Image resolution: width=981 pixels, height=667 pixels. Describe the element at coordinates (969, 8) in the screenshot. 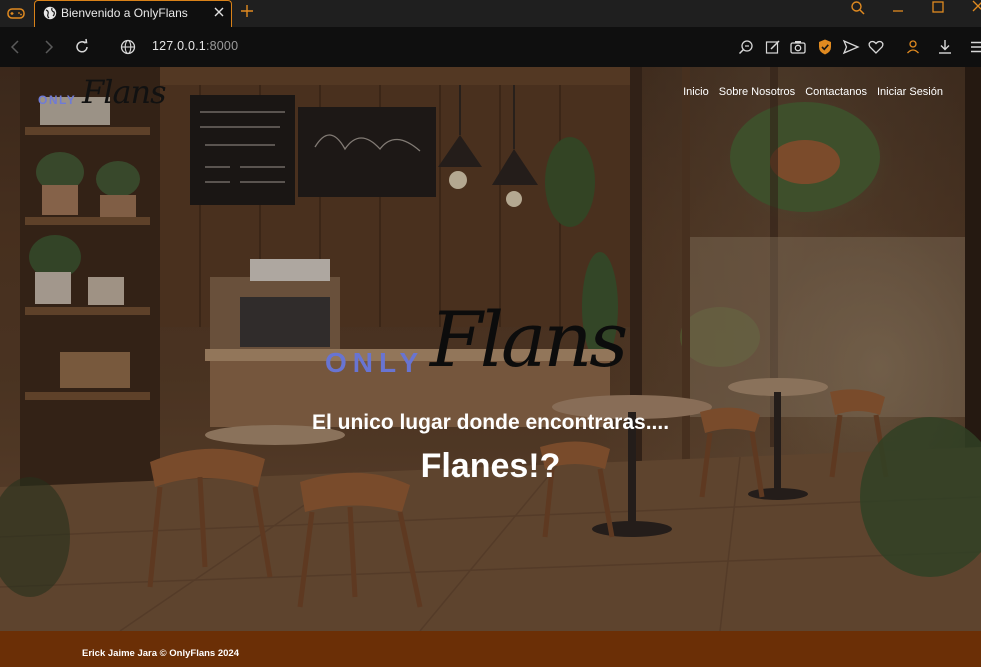

I see `close-window-icon` at that location.